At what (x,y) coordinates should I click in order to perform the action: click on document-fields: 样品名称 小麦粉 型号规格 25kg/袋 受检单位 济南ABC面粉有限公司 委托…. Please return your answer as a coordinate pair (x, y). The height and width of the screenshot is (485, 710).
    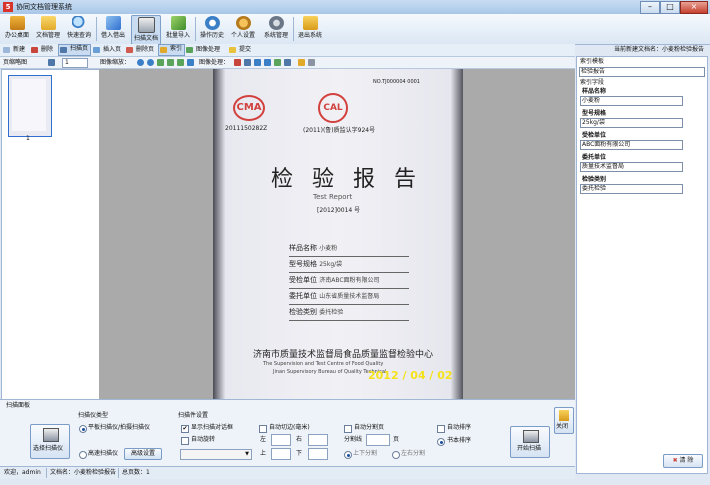
    Looking at the image, I should click on (349, 281).